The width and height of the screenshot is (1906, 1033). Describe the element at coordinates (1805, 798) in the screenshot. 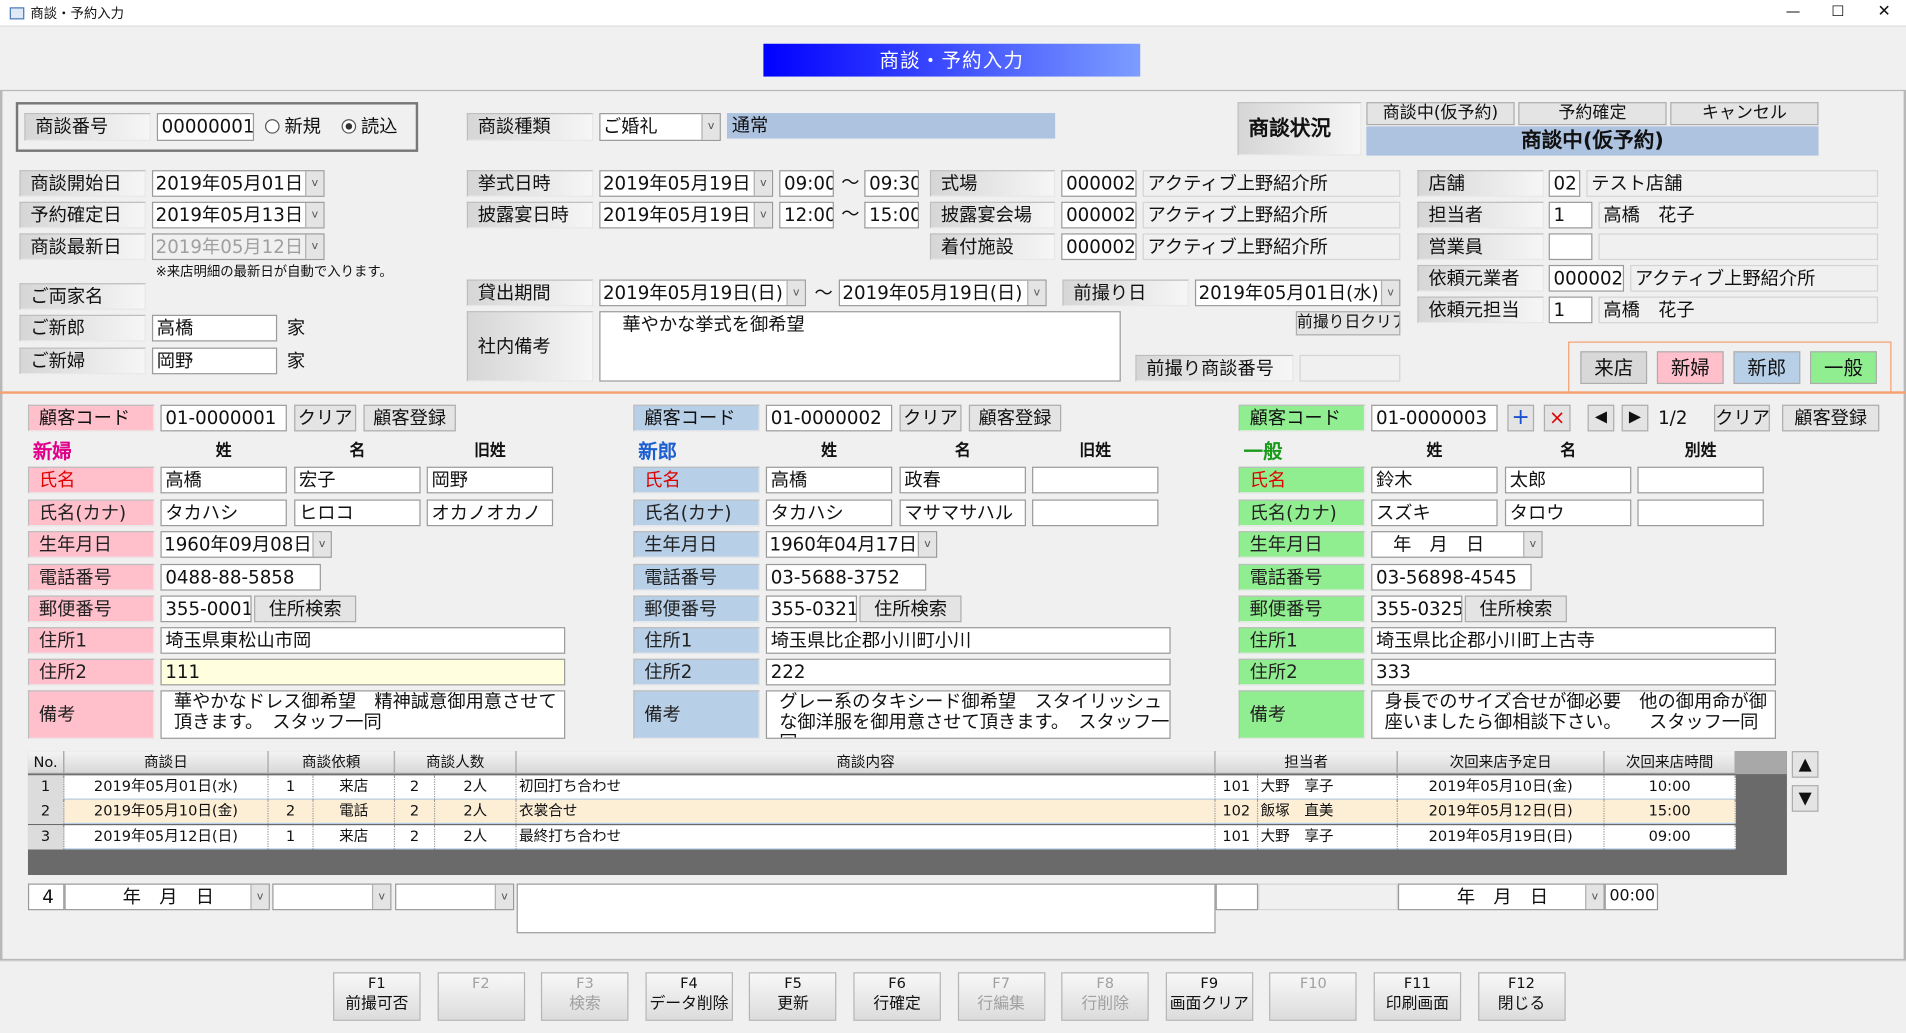

I see `scroll-down-button: ▼` at that location.